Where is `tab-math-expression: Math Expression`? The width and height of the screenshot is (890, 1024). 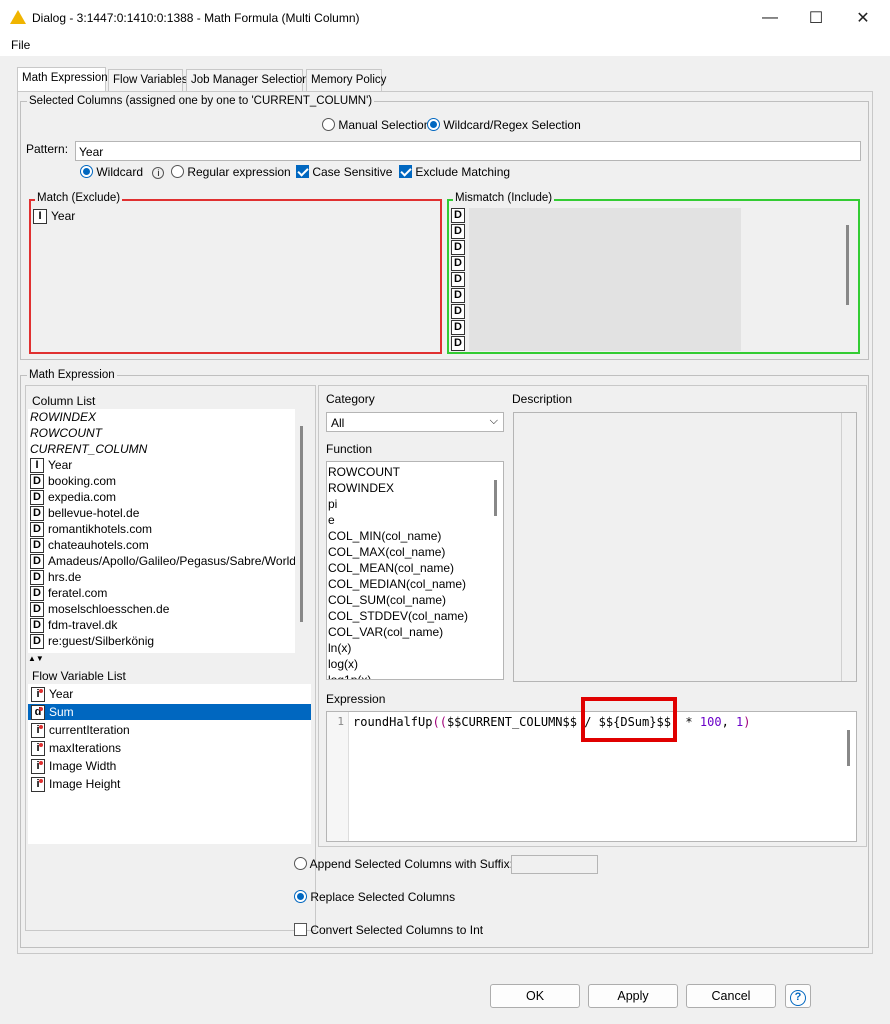 tab-math-expression: Math Expression is located at coordinates (62, 79).